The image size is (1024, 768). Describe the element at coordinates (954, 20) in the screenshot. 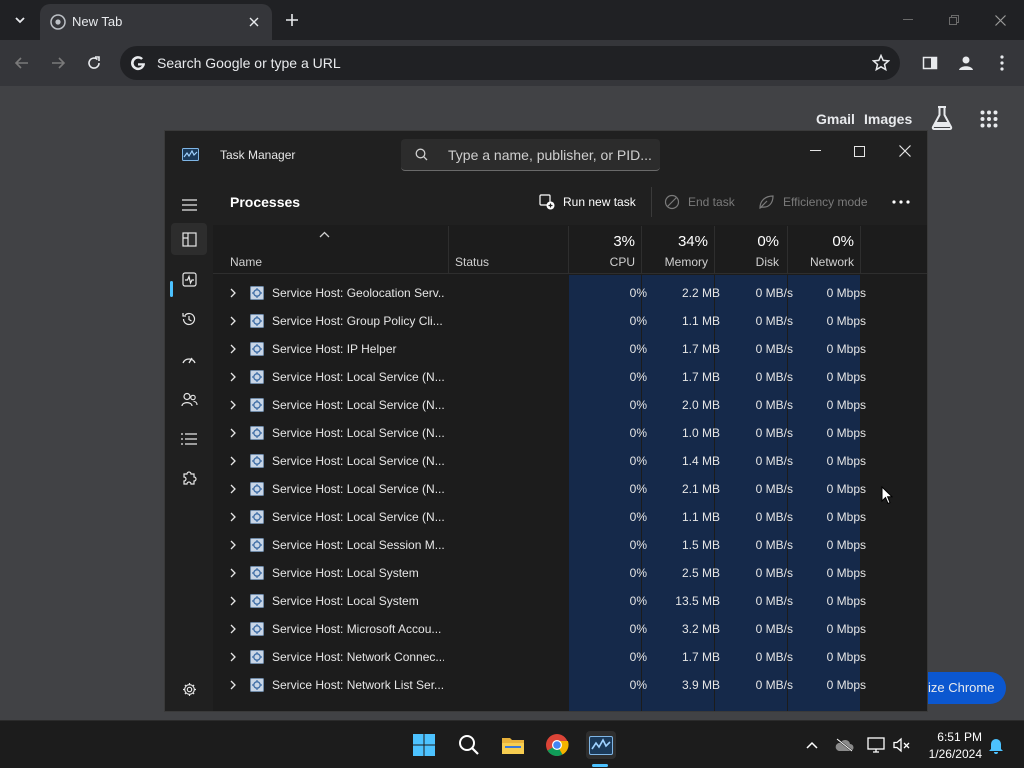

I see `restore-button` at that location.